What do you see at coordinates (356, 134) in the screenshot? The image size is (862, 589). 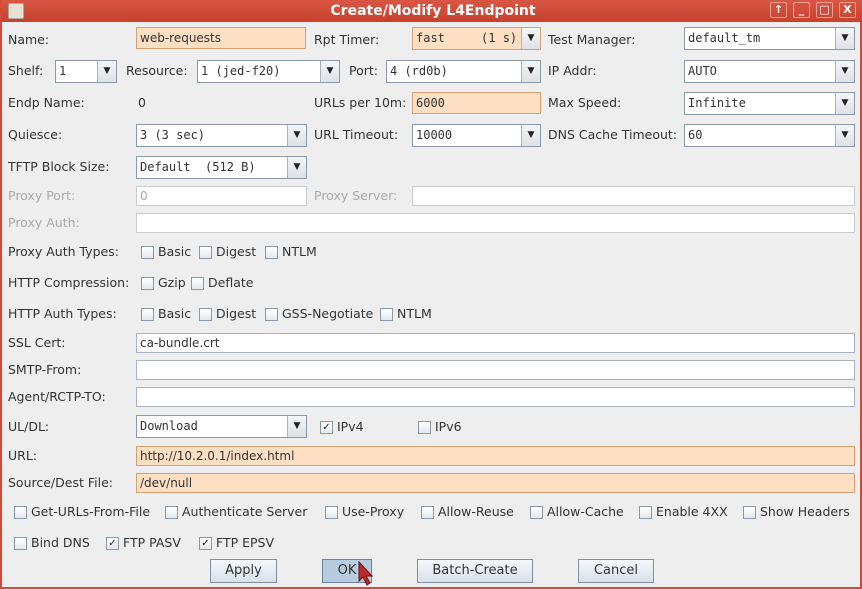 I see `url-timeout-label: URL Timeout:` at bounding box center [356, 134].